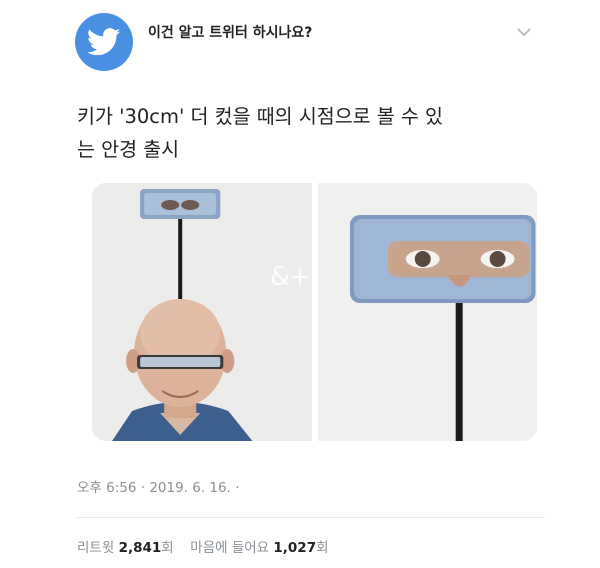 The width and height of the screenshot is (600, 568). What do you see at coordinates (311, 517) in the screenshot?
I see `divider` at bounding box center [311, 517].